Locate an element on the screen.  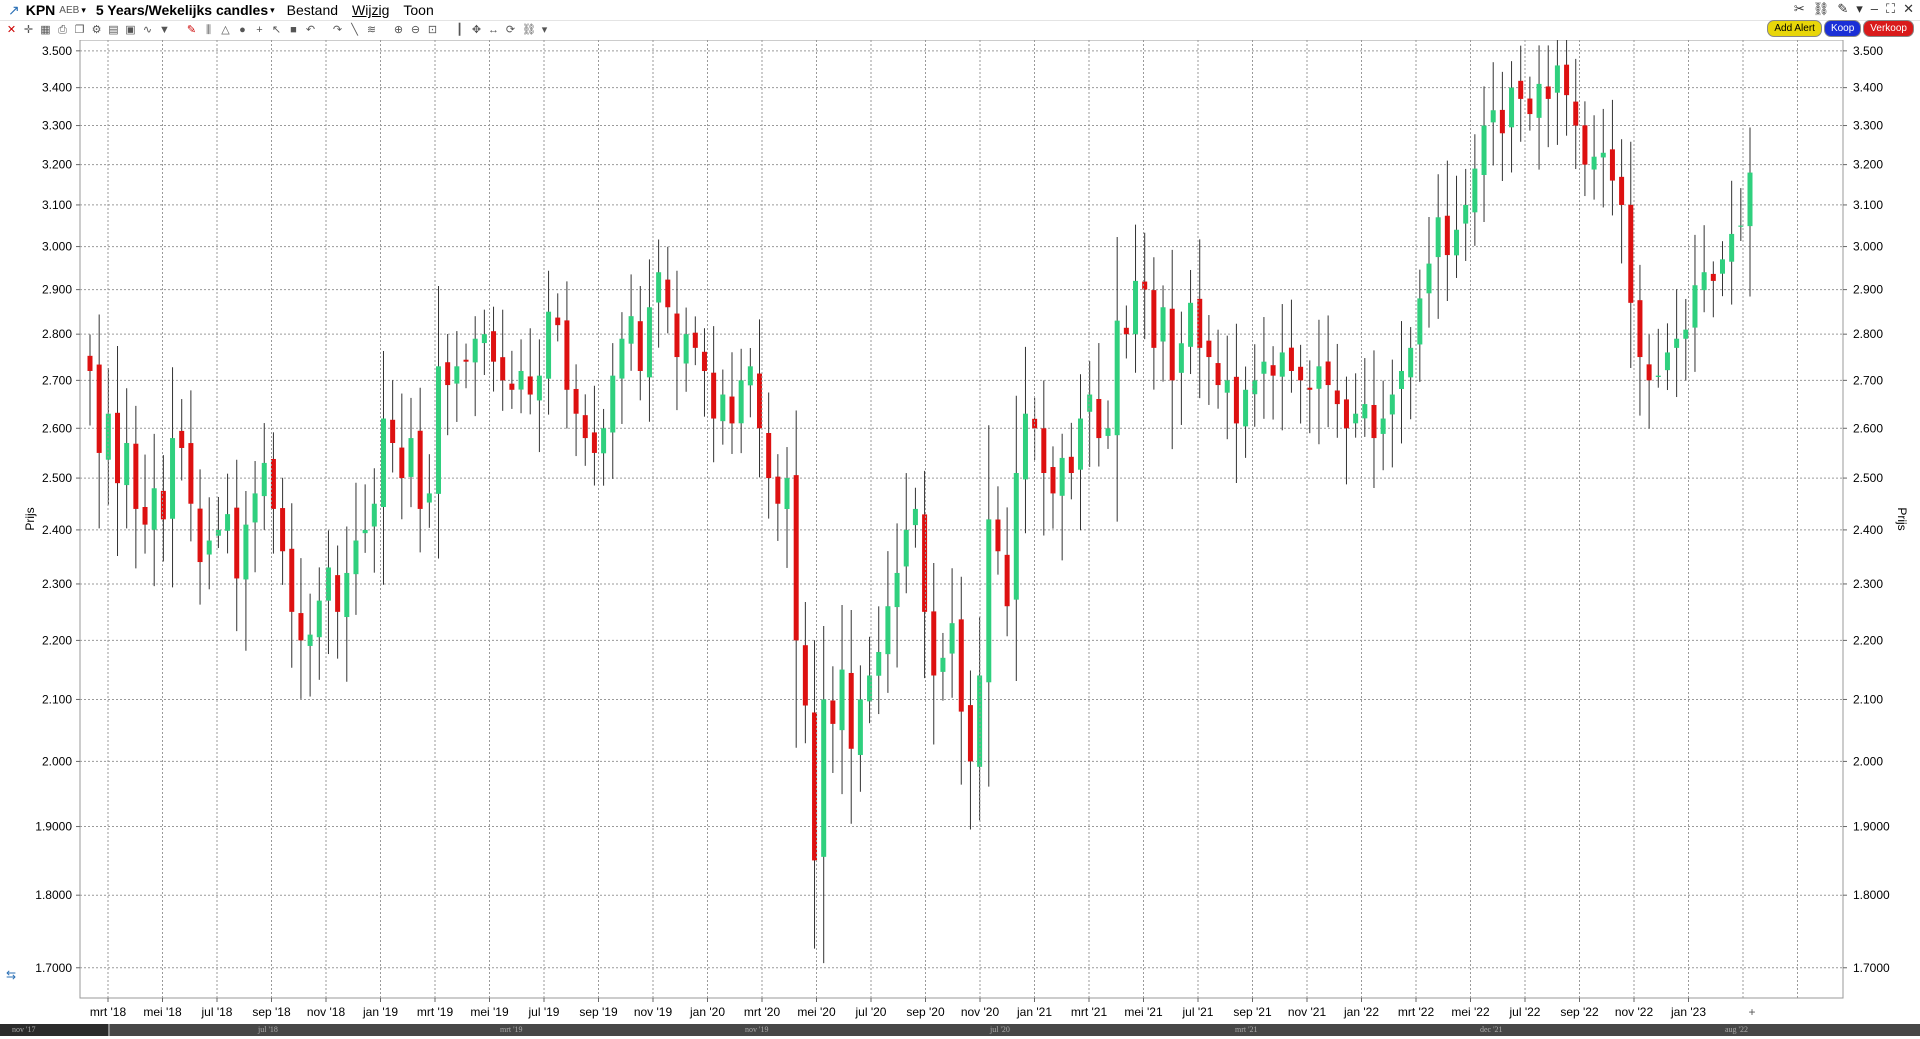
line-icon: ╲ is located at coordinates (354, 30).